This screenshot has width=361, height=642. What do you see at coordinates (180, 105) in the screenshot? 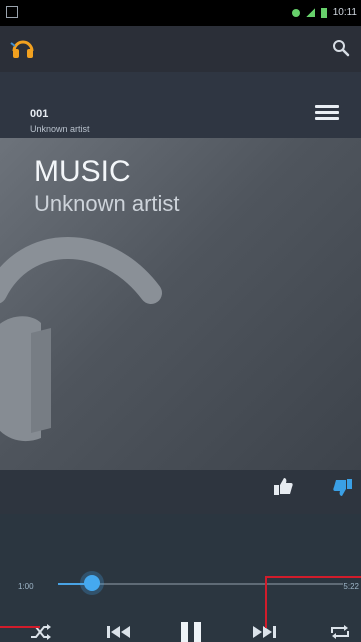
I see `now-playing-header: 001 Unknown artist` at bounding box center [180, 105].